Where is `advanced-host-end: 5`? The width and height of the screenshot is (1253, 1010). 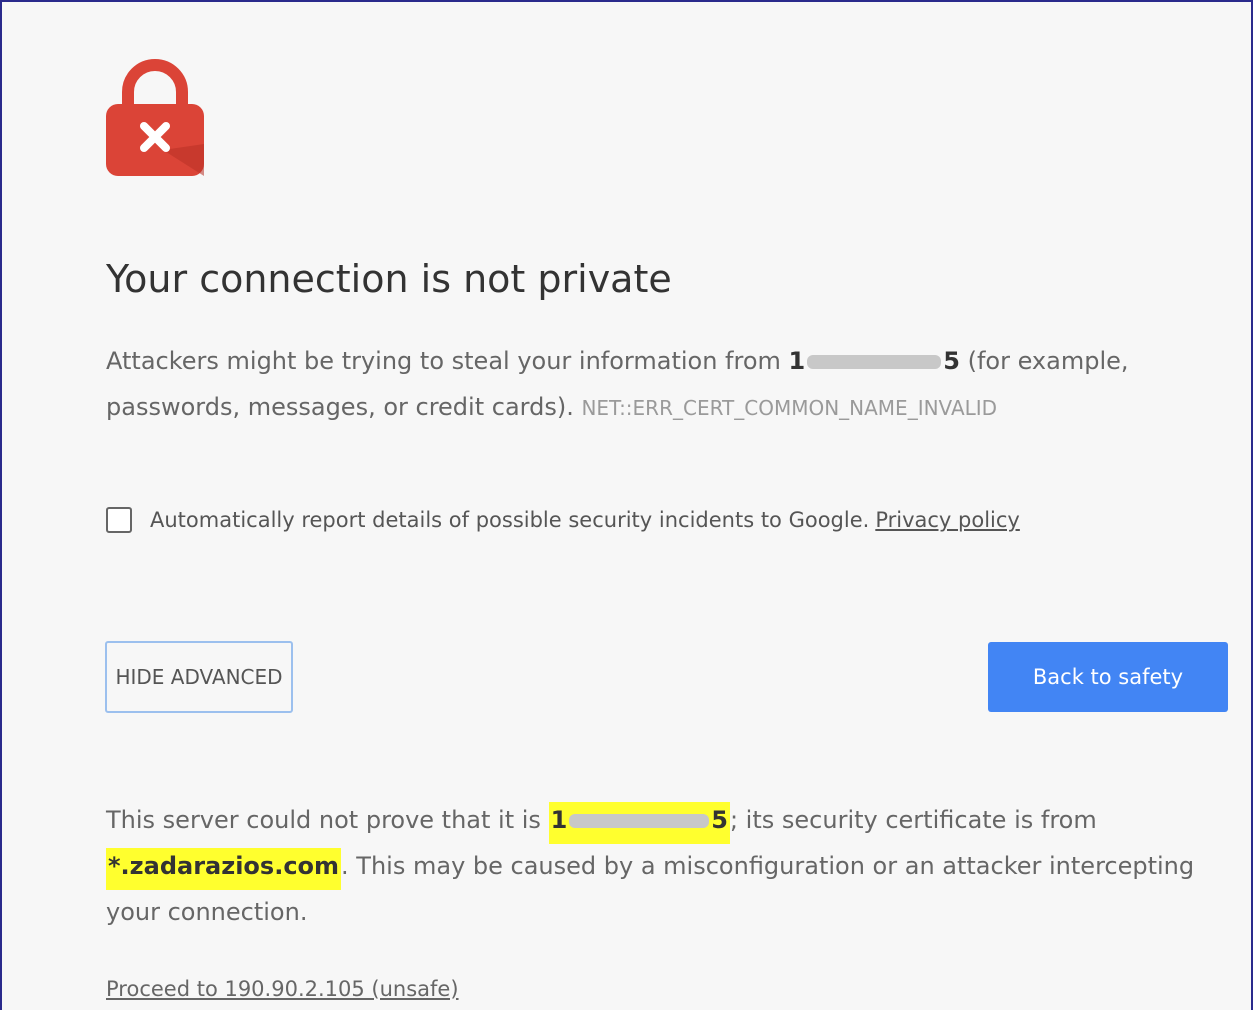
advanced-host-end: 5 is located at coordinates (719, 820).